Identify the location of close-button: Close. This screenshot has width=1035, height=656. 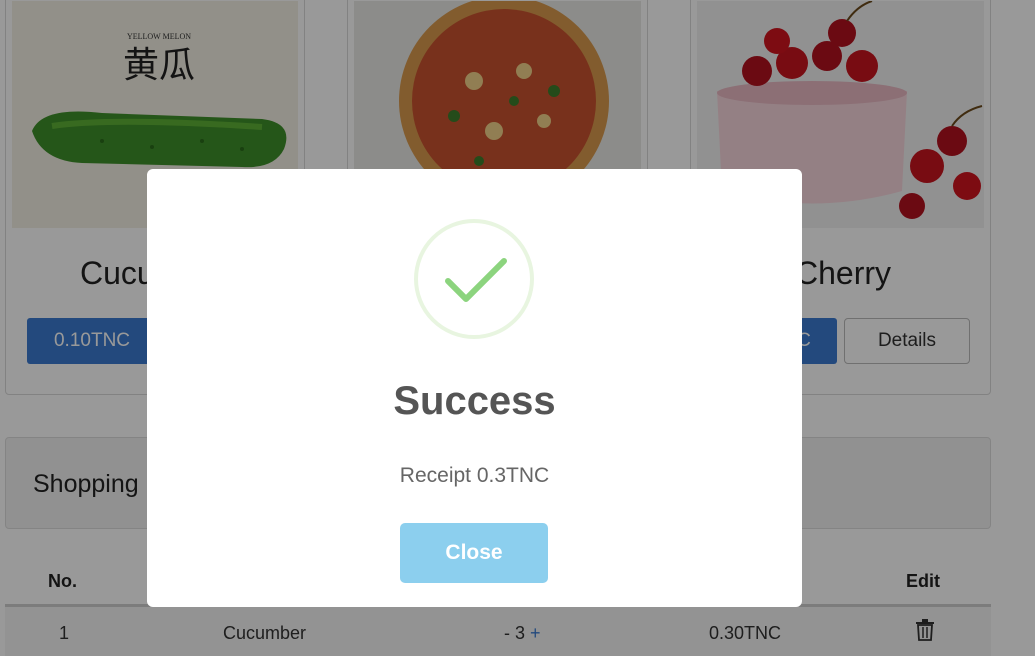
(474, 553).